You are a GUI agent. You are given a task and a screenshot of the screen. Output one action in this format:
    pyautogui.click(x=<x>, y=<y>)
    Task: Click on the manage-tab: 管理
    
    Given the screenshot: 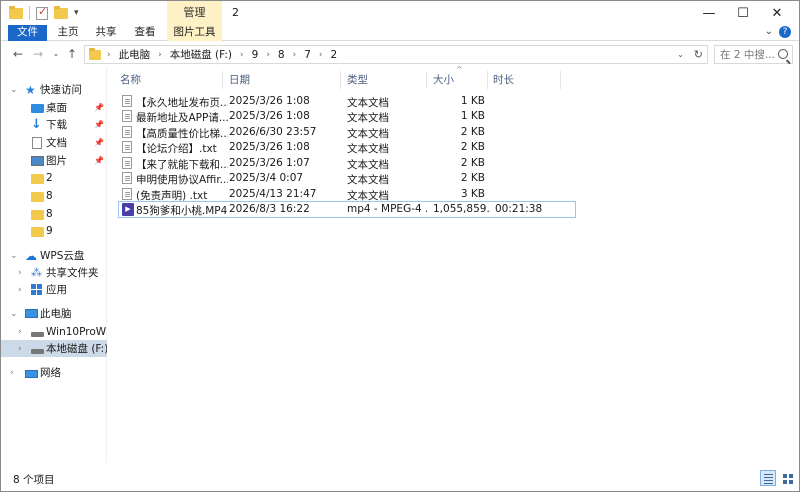 What is the action you would take?
    pyautogui.click(x=194, y=13)
    